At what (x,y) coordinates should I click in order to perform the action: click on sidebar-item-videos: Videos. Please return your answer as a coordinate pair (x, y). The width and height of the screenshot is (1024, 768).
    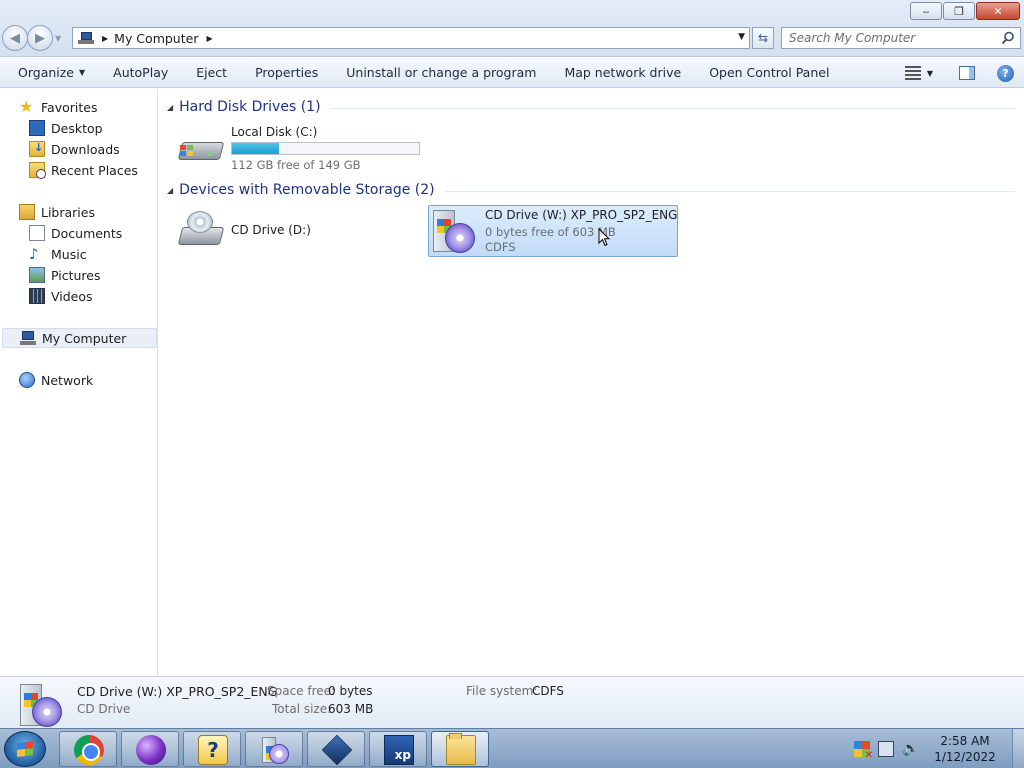
    Looking at the image, I should click on (61, 296).